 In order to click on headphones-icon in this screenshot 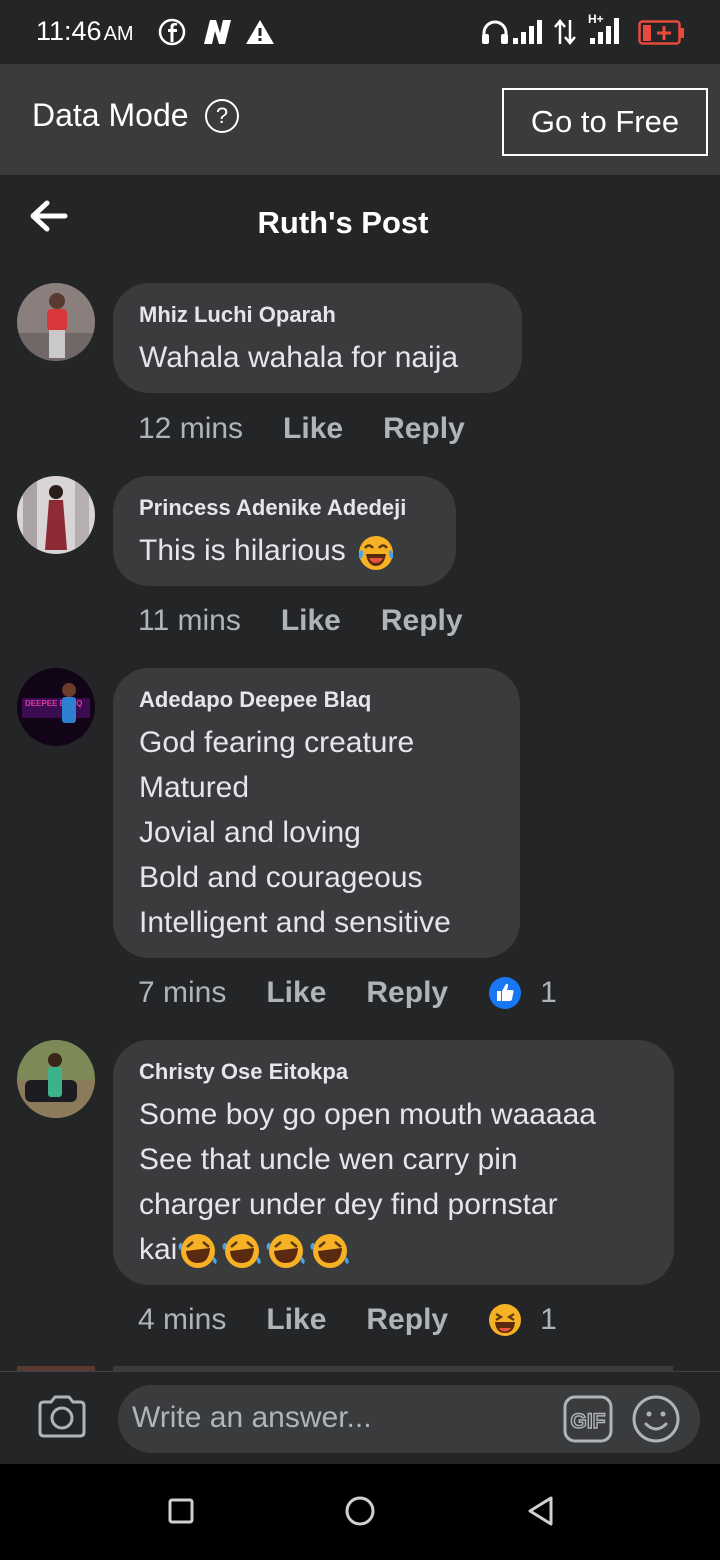, I will do `click(495, 32)`.